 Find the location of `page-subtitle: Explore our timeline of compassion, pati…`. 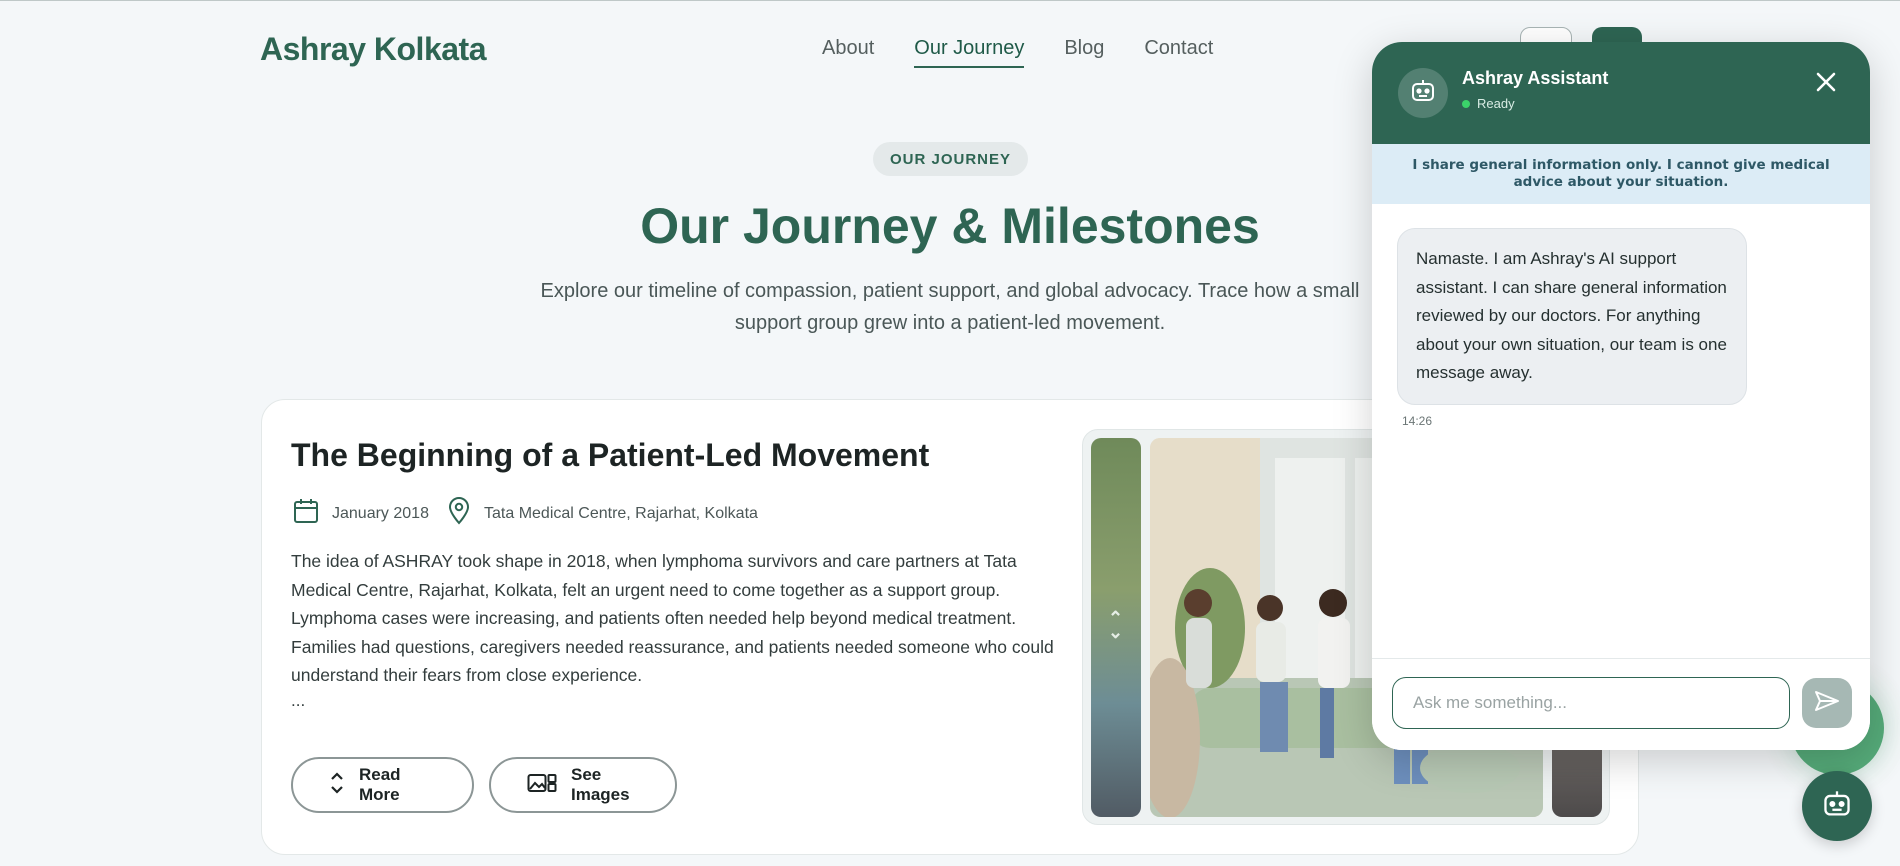

page-subtitle: Explore our timeline of compassion, pati… is located at coordinates (950, 307).